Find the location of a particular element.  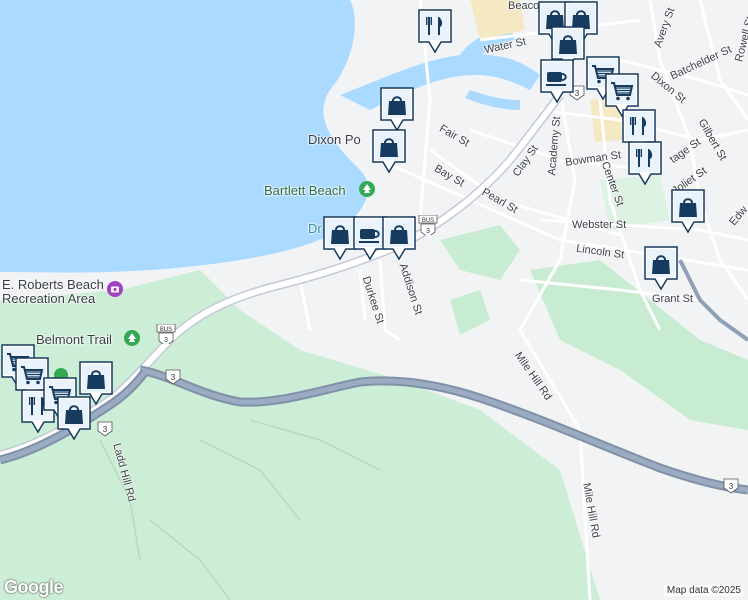

label-webster-st: Webster St is located at coordinates (599, 225).